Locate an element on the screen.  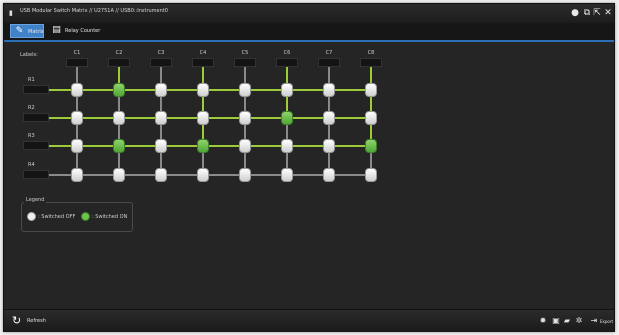
row-label: R1 is located at coordinates (31, 80).